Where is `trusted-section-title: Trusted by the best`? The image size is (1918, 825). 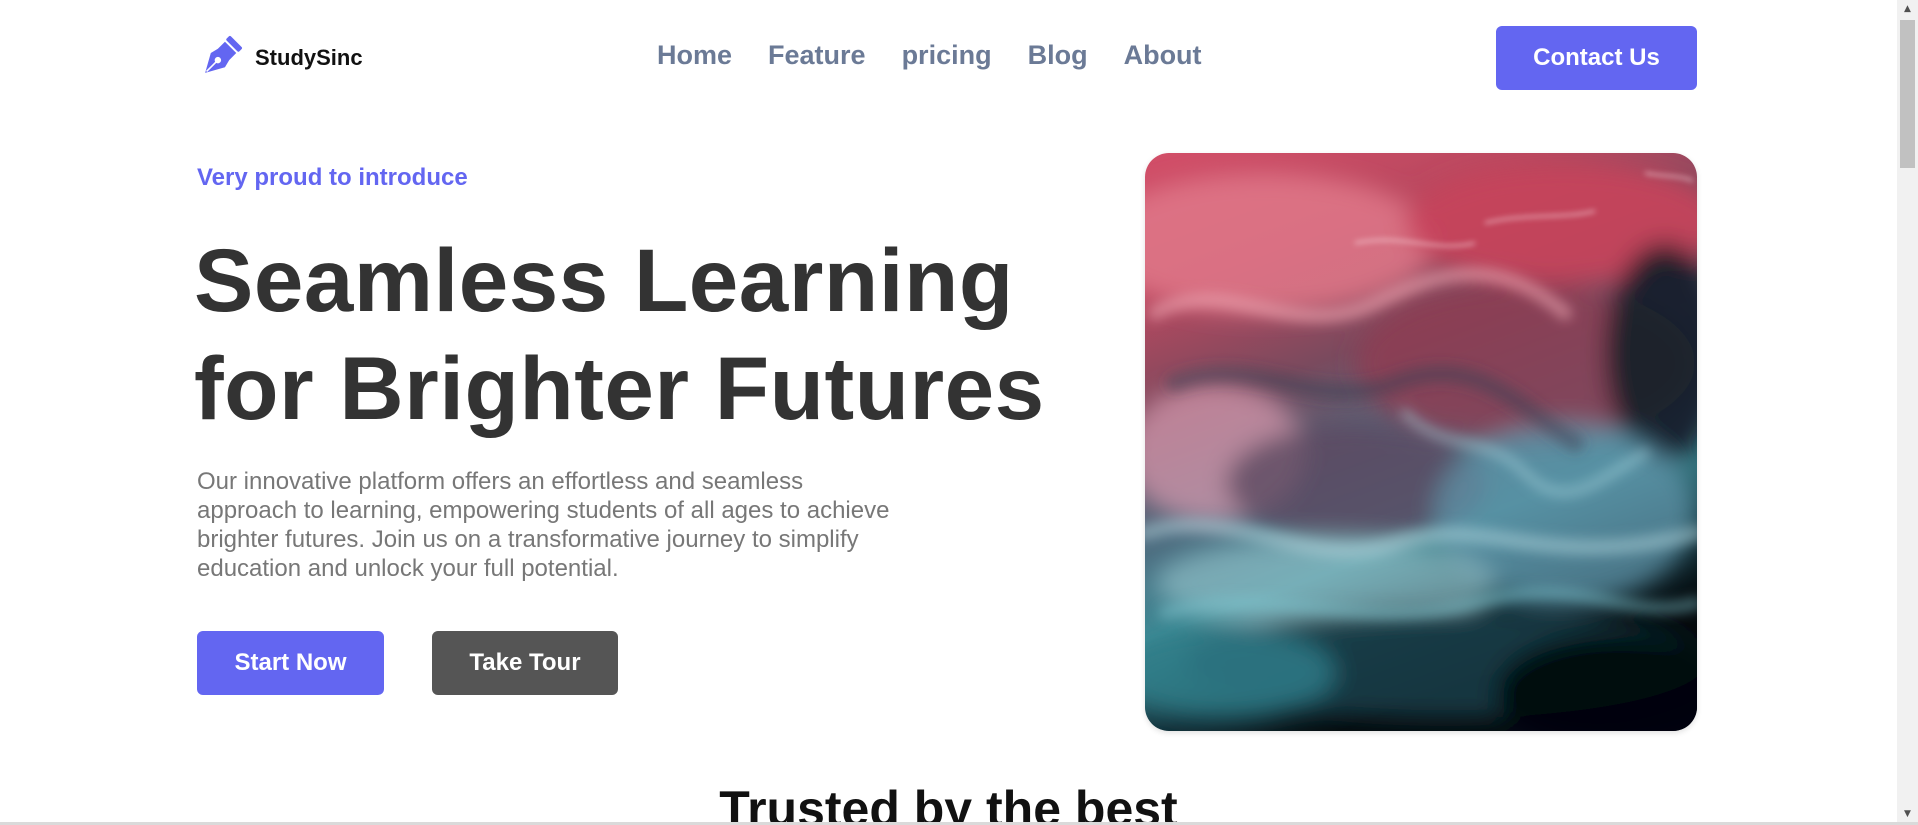 trusted-section-title: Trusted by the best is located at coordinates (948, 801).